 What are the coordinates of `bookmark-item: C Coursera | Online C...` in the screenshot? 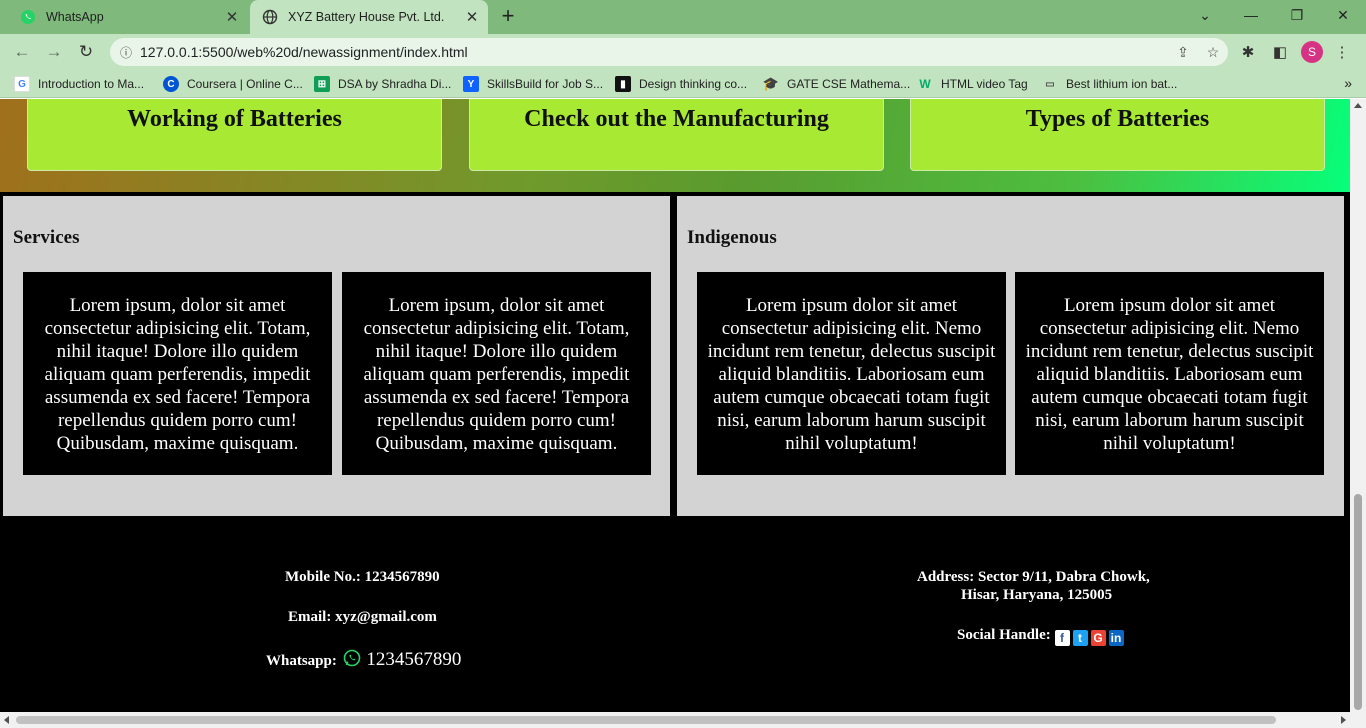 It's located at (233, 84).